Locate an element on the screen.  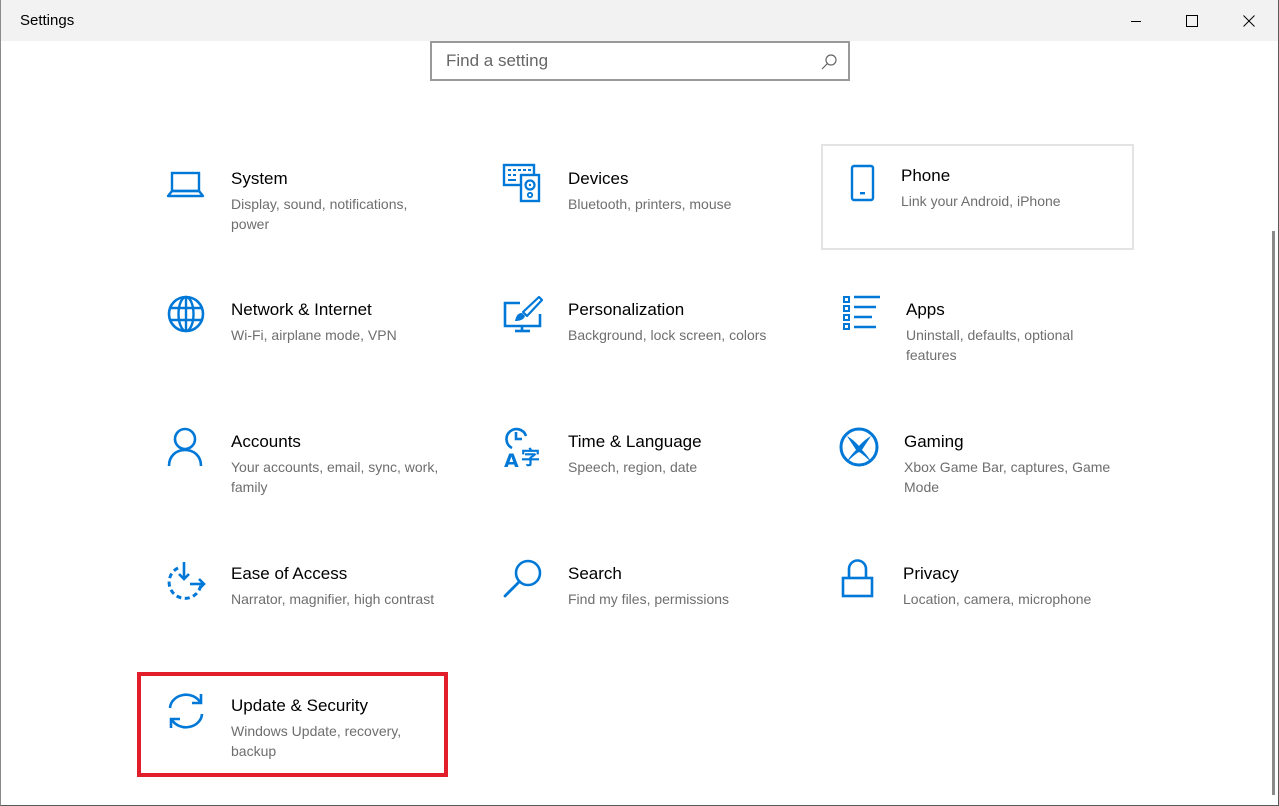
tile-description: Display, sound, notifications, power is located at coordinates (319, 214).